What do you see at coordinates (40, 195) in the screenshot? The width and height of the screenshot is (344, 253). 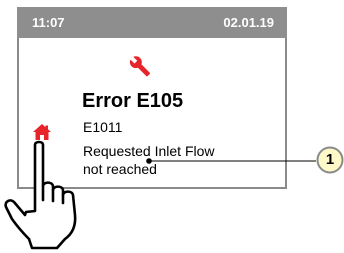 I see `pointing-hand-icon` at bounding box center [40, 195].